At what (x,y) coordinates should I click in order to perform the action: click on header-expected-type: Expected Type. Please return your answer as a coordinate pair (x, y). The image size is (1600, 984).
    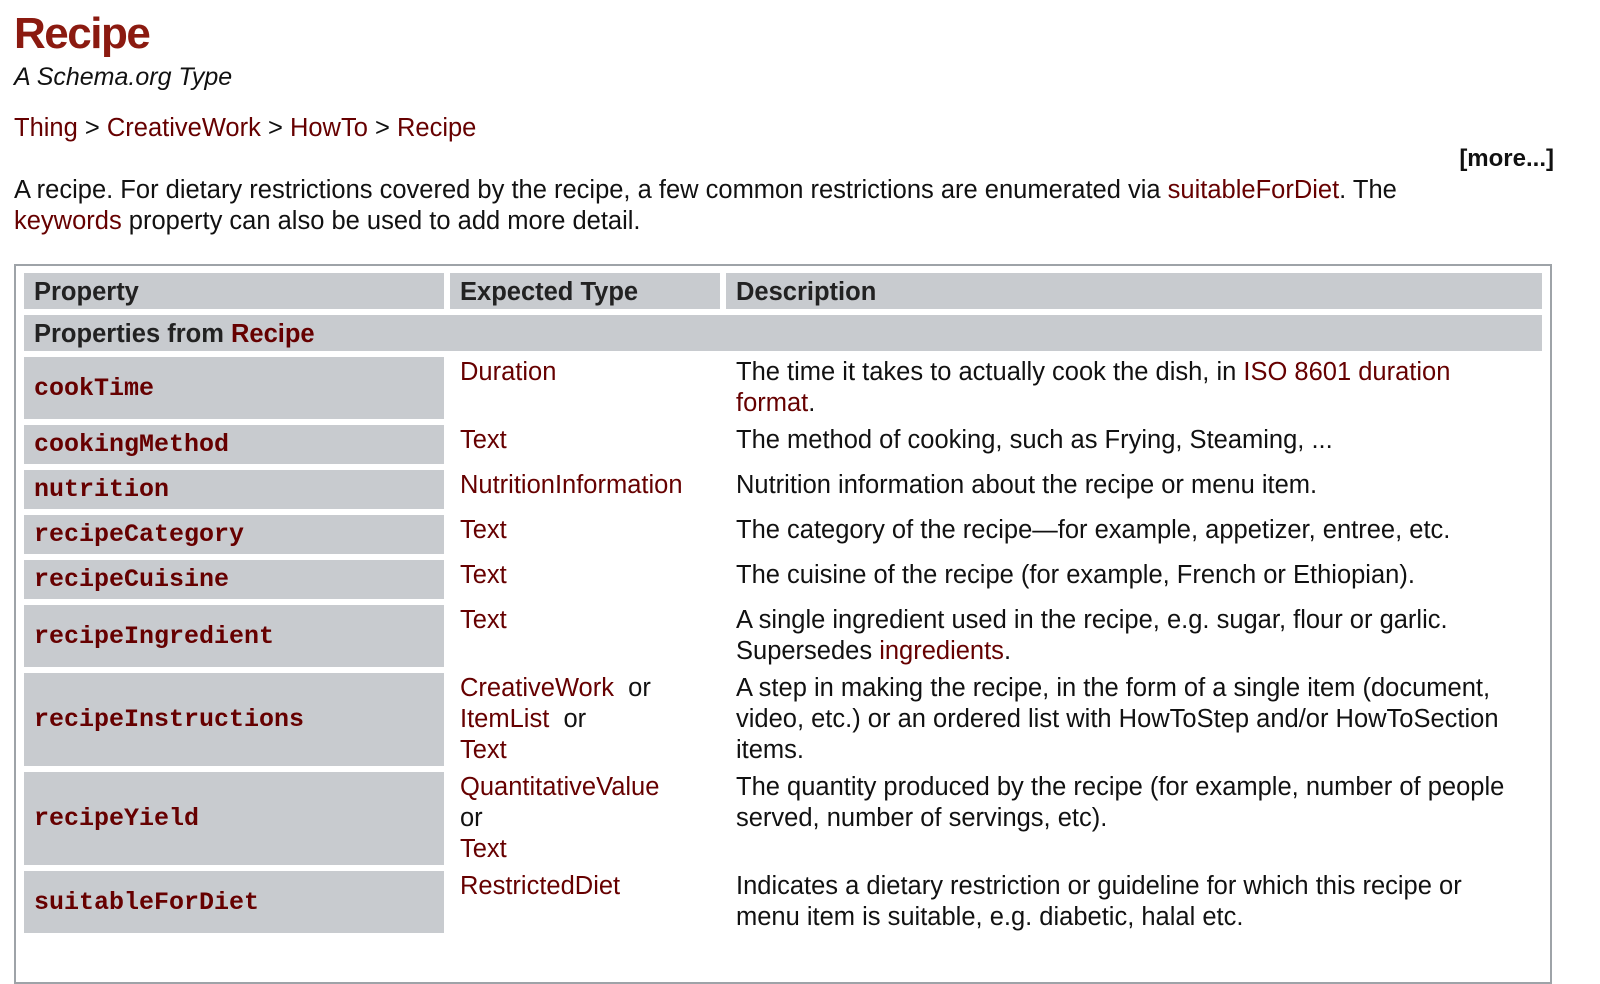
    Looking at the image, I should click on (585, 291).